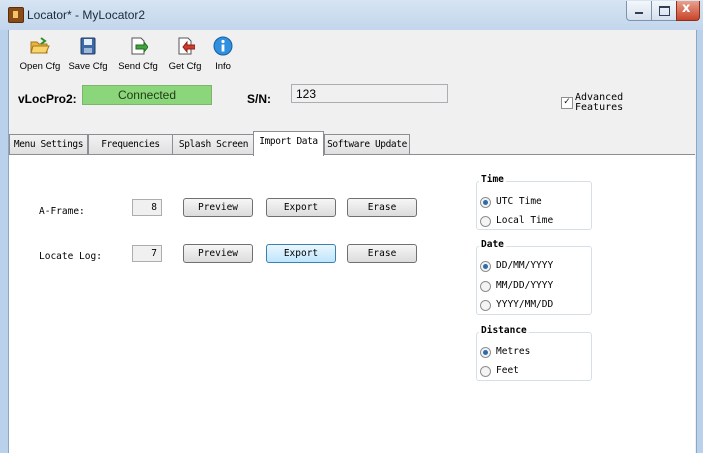  I want to click on close-button: x, so click(688, 11).